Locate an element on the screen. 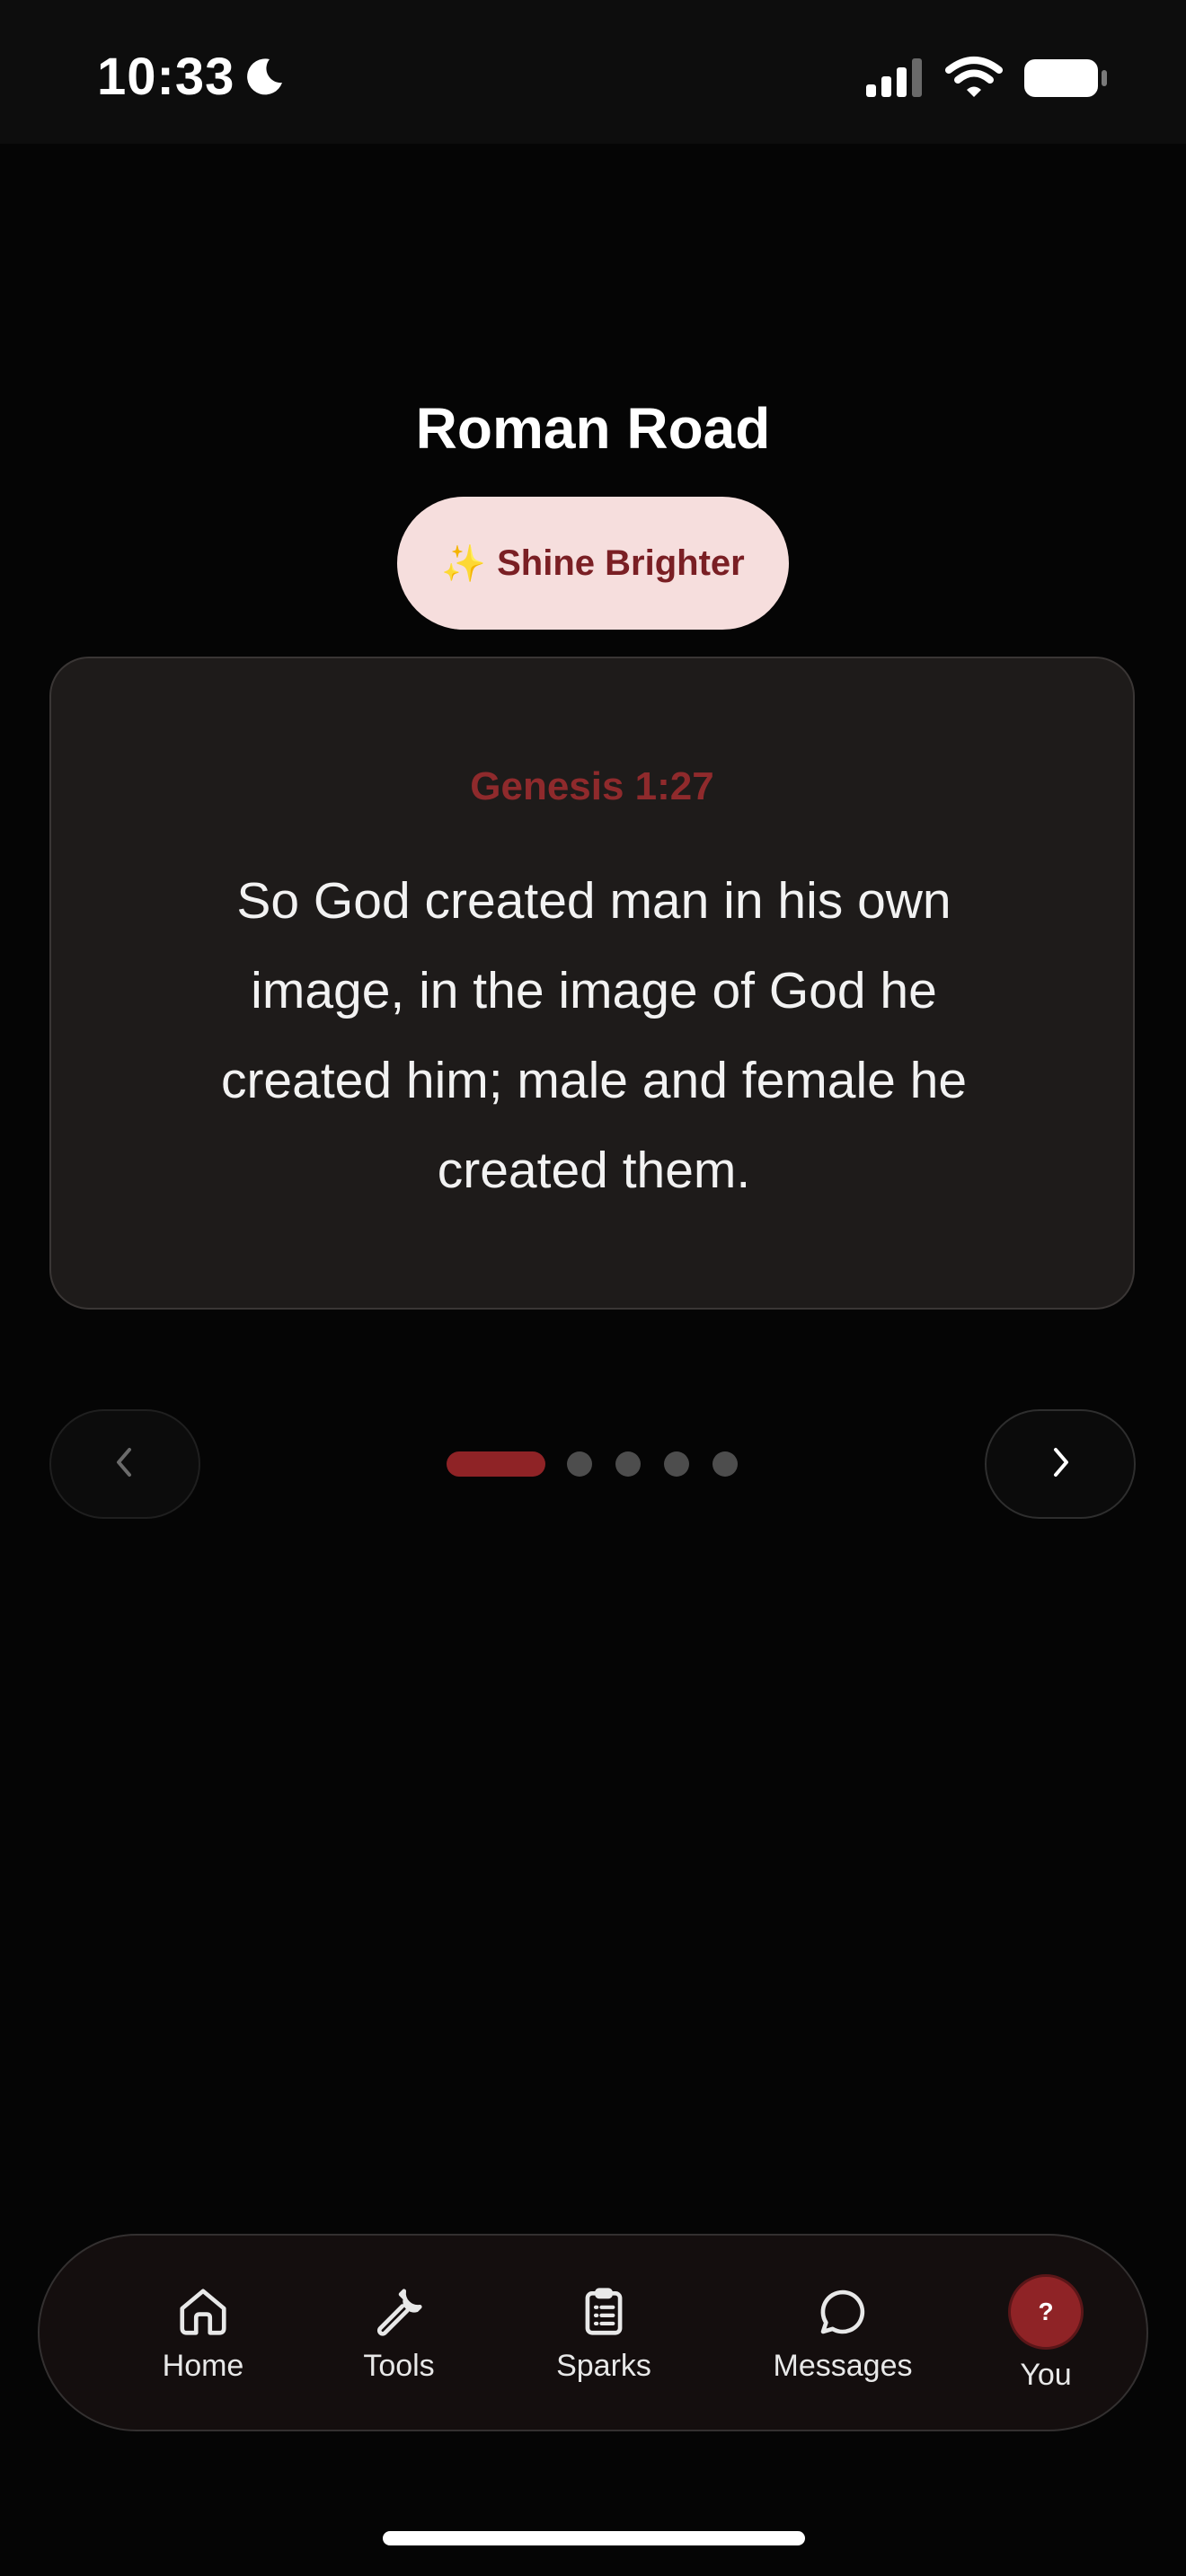  avatar: ? is located at coordinates (1046, 2312).